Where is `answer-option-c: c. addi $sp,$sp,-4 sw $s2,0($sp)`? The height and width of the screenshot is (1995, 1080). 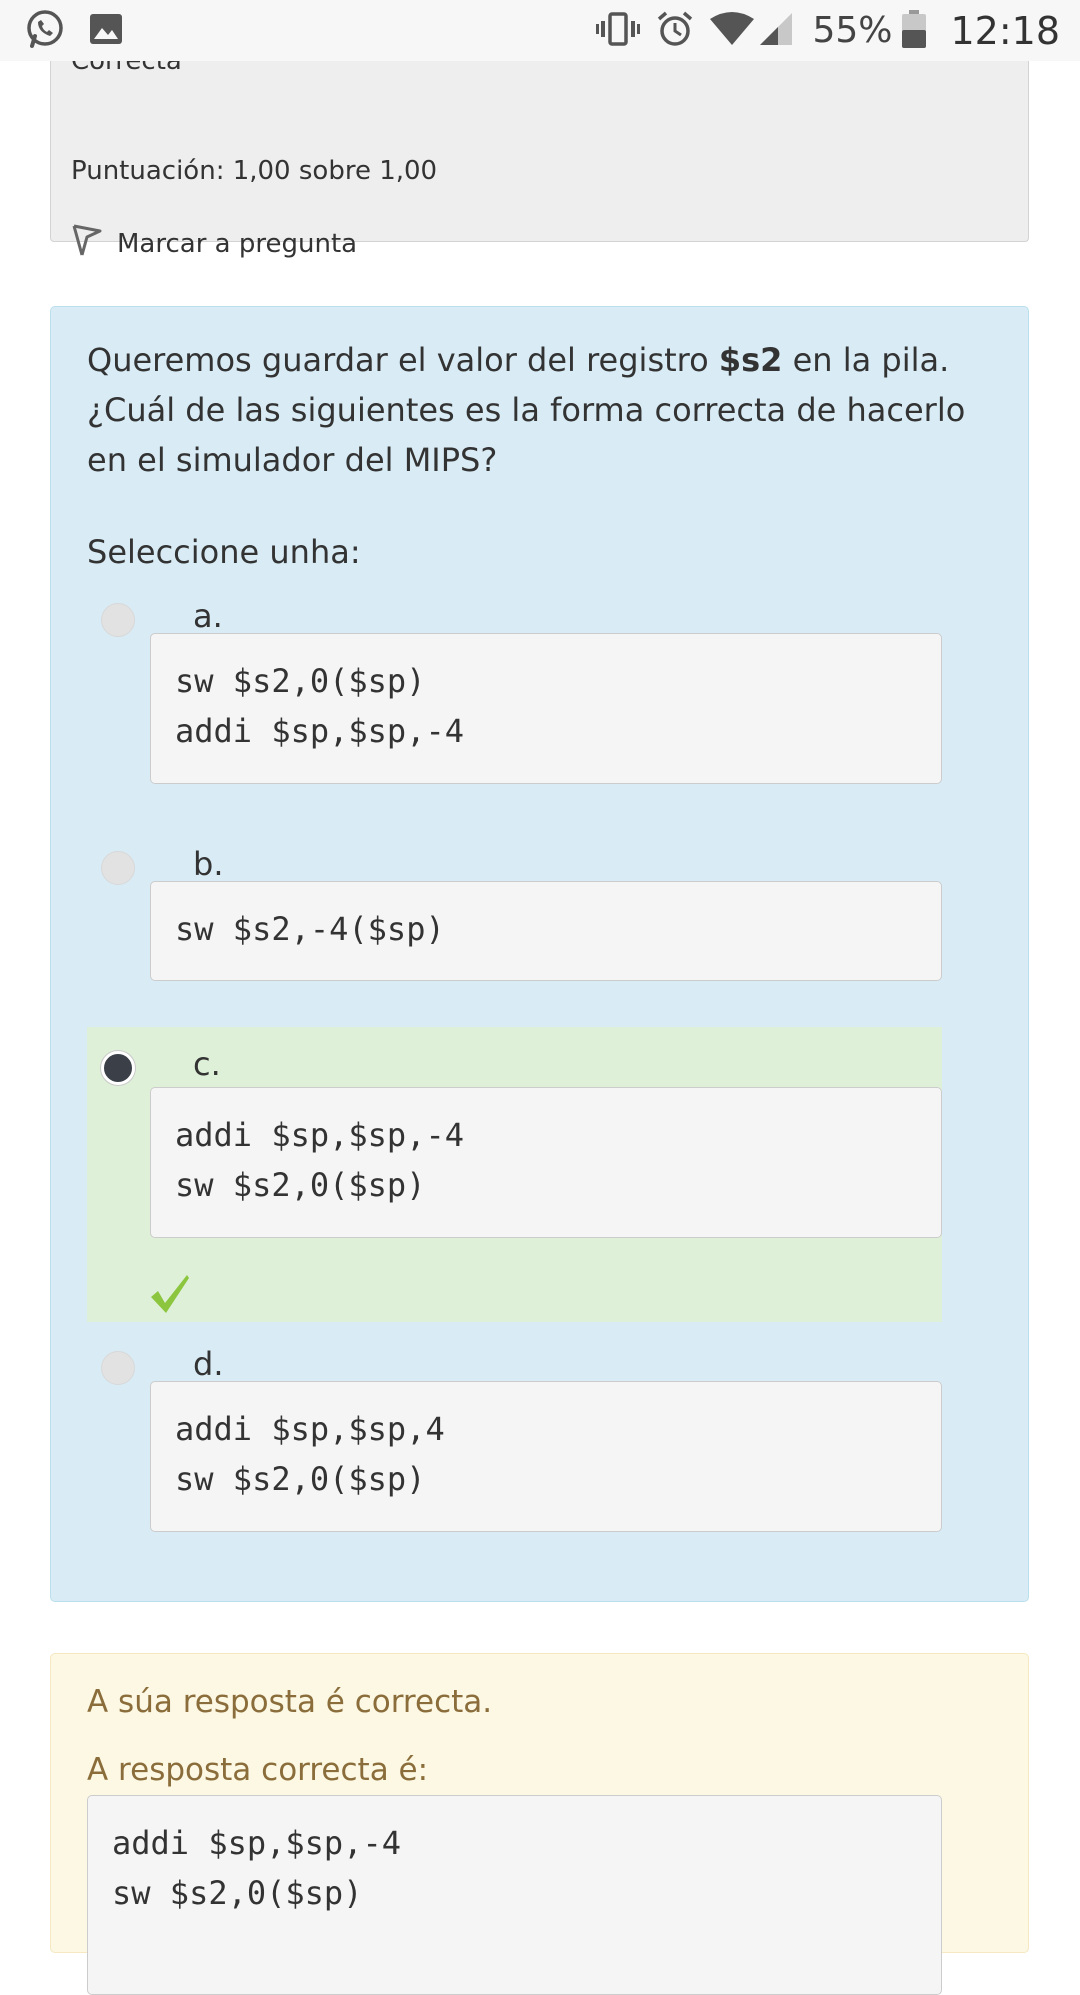 answer-option-c: c. addi $sp,$sp,-4 sw $s2,0($sp) is located at coordinates (514, 1174).